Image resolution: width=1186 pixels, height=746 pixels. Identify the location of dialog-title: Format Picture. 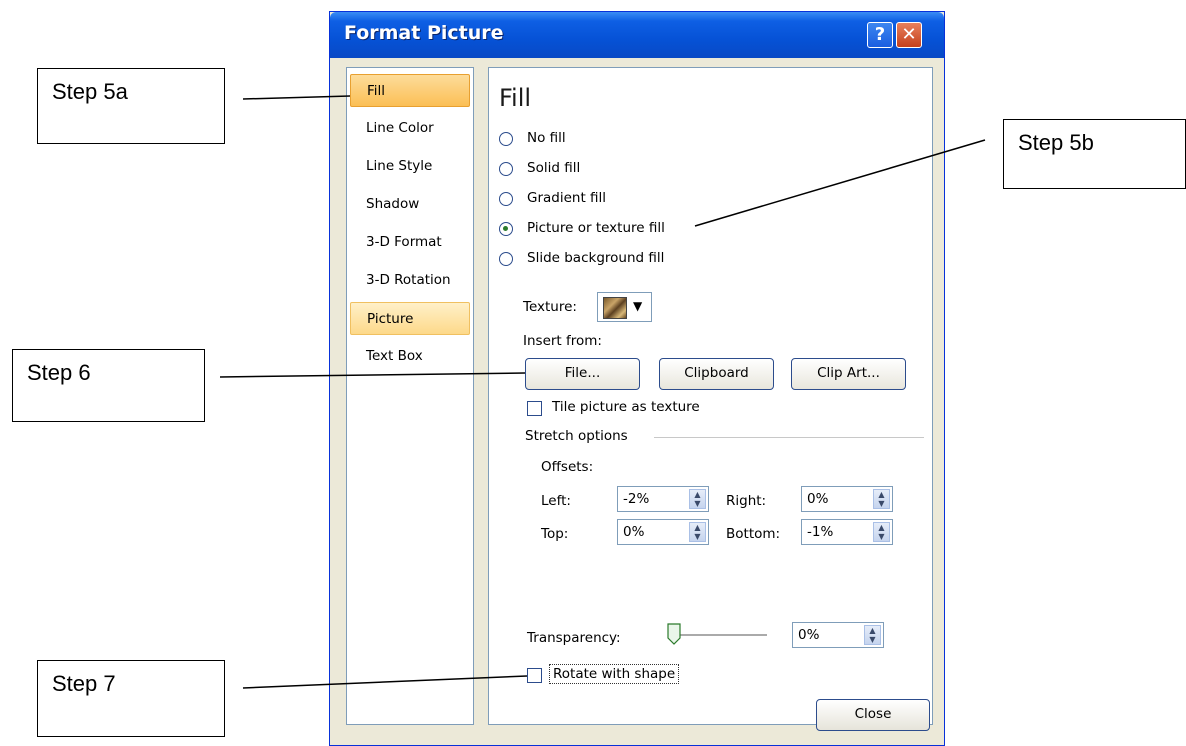
(424, 33).